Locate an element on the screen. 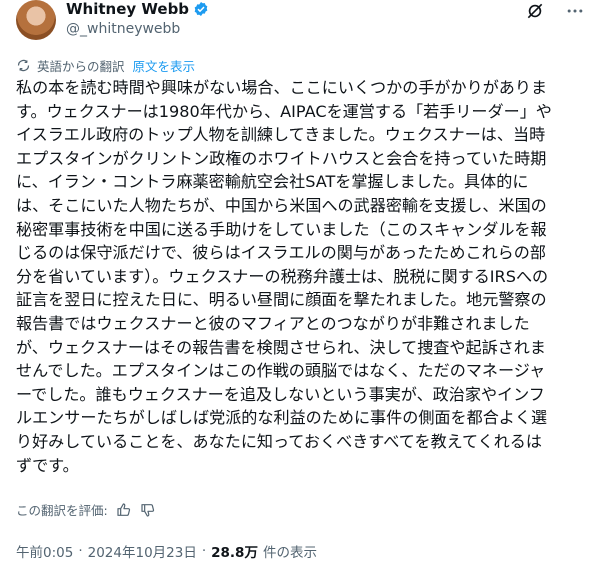  rate-translation: この翻訳を評価: is located at coordinates (86, 509).